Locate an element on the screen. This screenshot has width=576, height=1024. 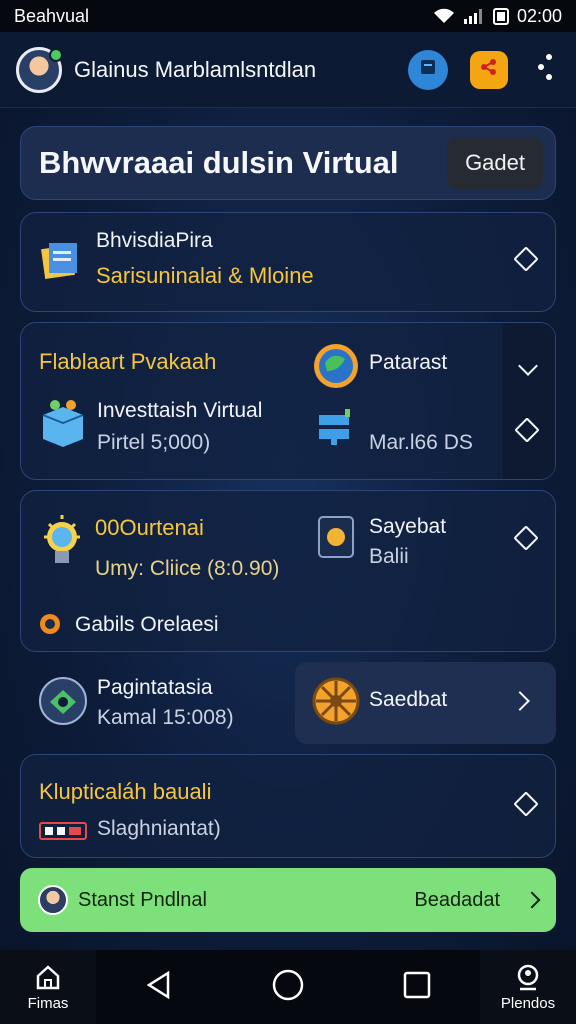
wheel-icon is located at coordinates (336, 703).